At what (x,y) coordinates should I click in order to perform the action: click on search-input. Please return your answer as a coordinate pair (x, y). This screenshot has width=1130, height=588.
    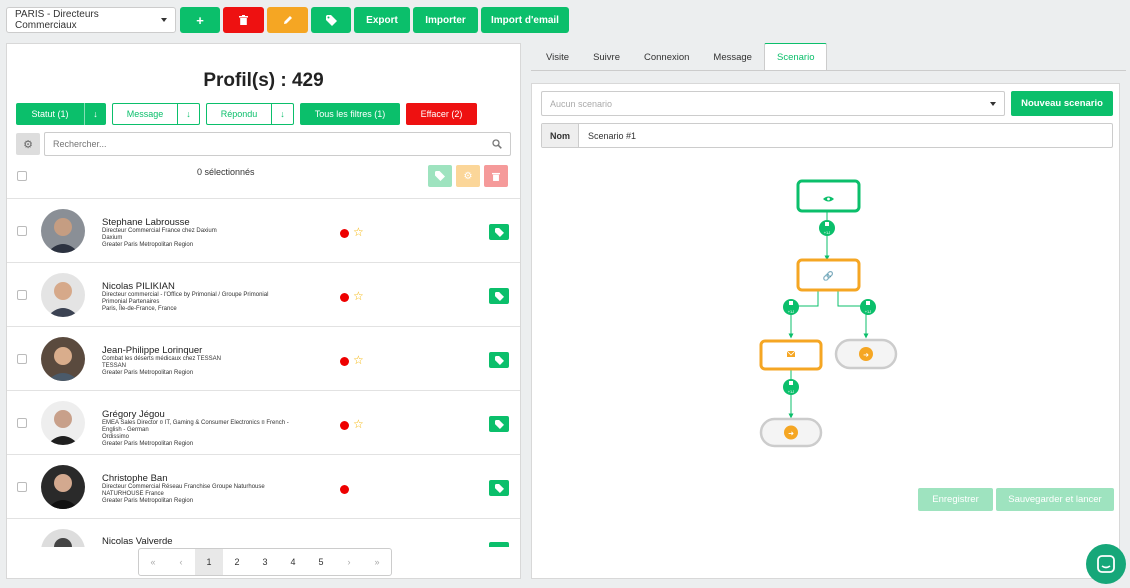
    Looking at the image, I should click on (272, 144).